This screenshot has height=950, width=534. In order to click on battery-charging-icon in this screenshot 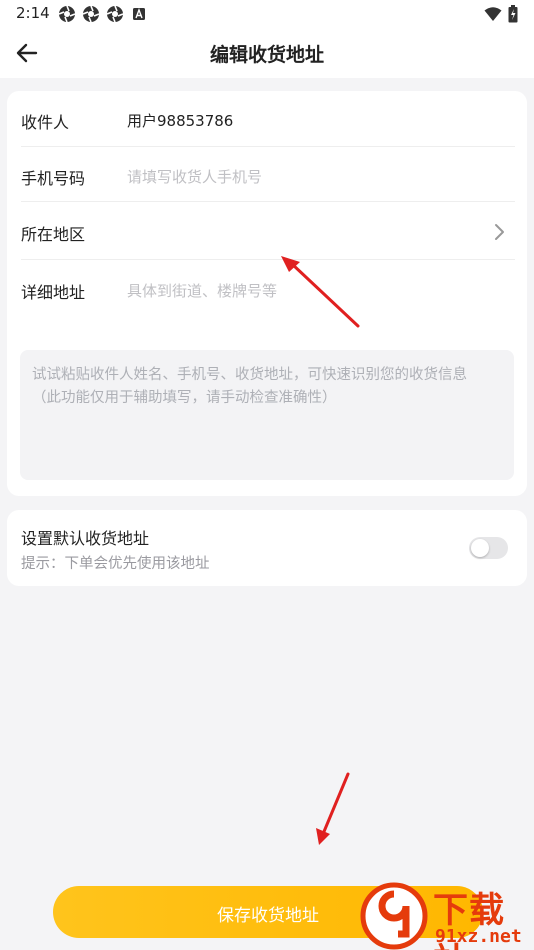, I will do `click(513, 14)`.